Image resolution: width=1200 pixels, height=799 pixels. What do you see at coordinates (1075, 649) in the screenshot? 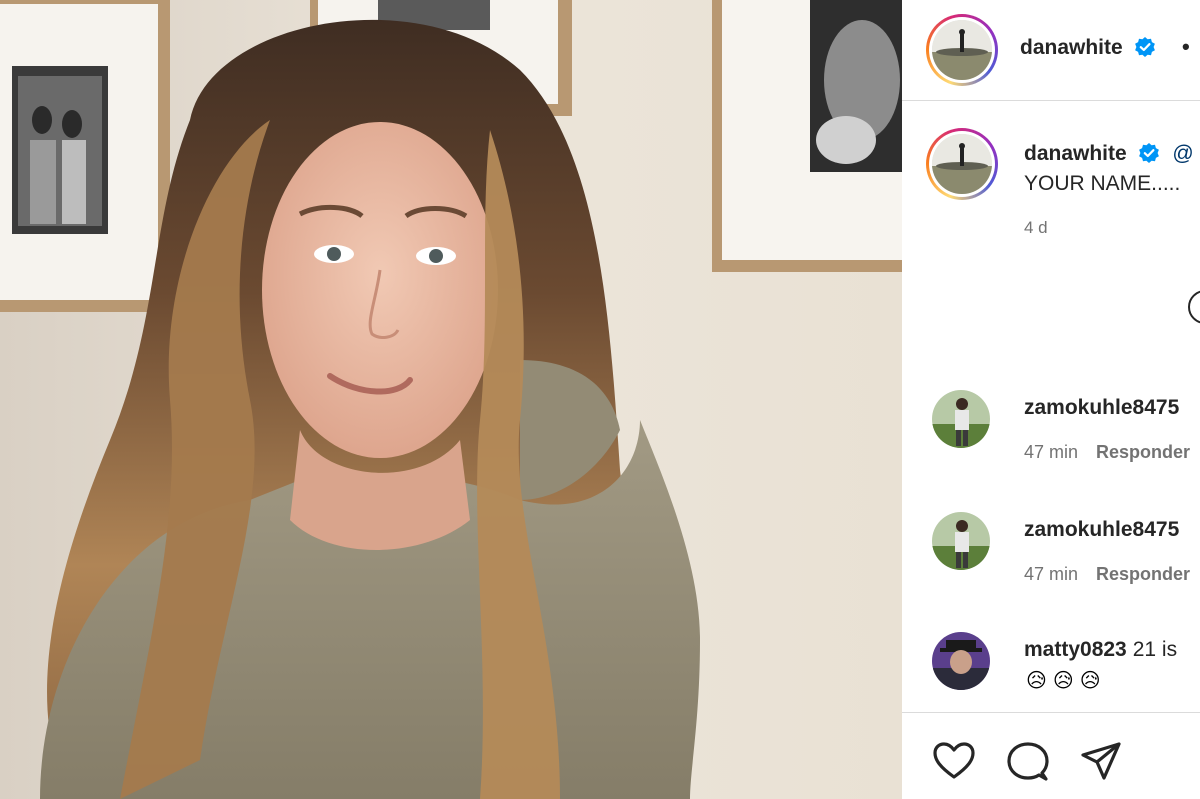
I see `comment-username-text: matty0823` at bounding box center [1075, 649].